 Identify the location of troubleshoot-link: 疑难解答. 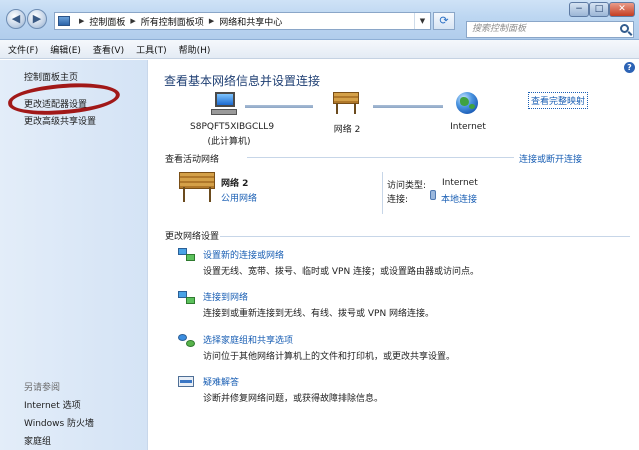
(221, 381).